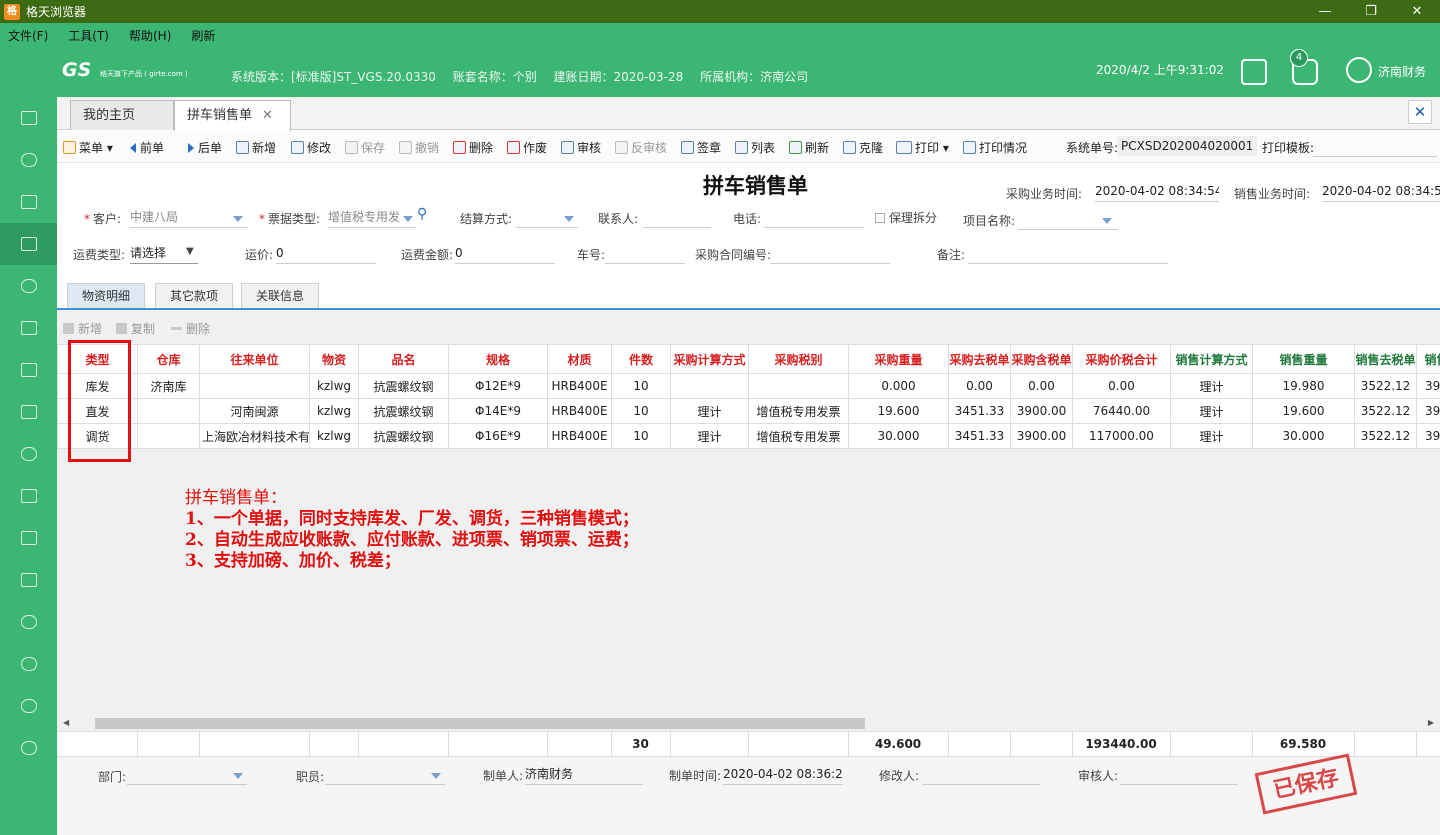  Describe the element at coordinates (1420, 112) in the screenshot. I see `close-all-icon: ✕` at that location.